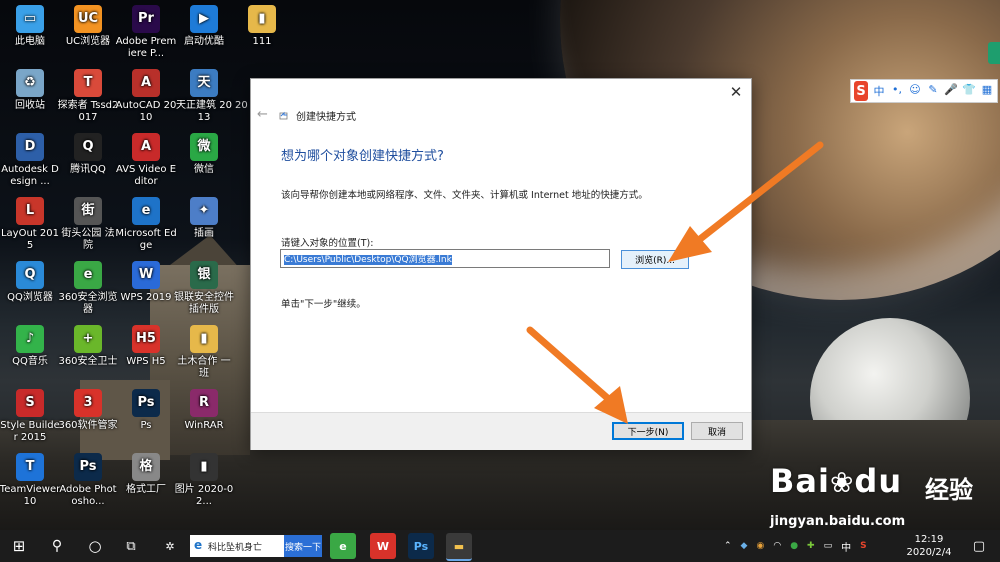  Describe the element at coordinates (933, 91) in the screenshot. I see `ime-toolbar-item: ✎` at that location.